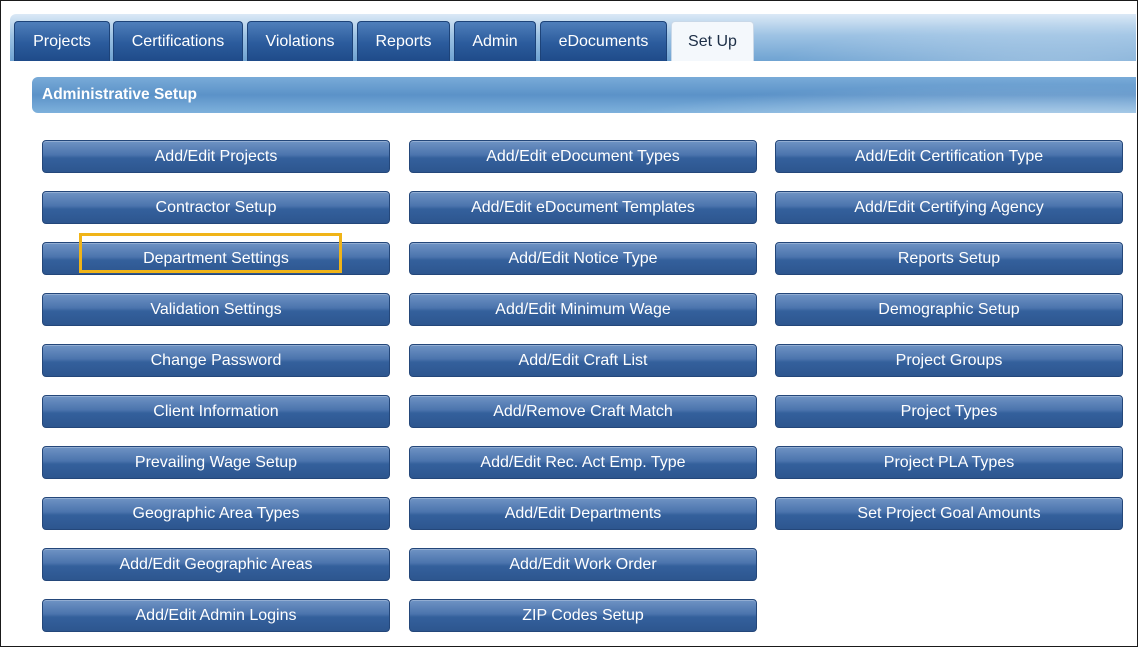  I want to click on tab-reports: Reports, so click(403, 41).